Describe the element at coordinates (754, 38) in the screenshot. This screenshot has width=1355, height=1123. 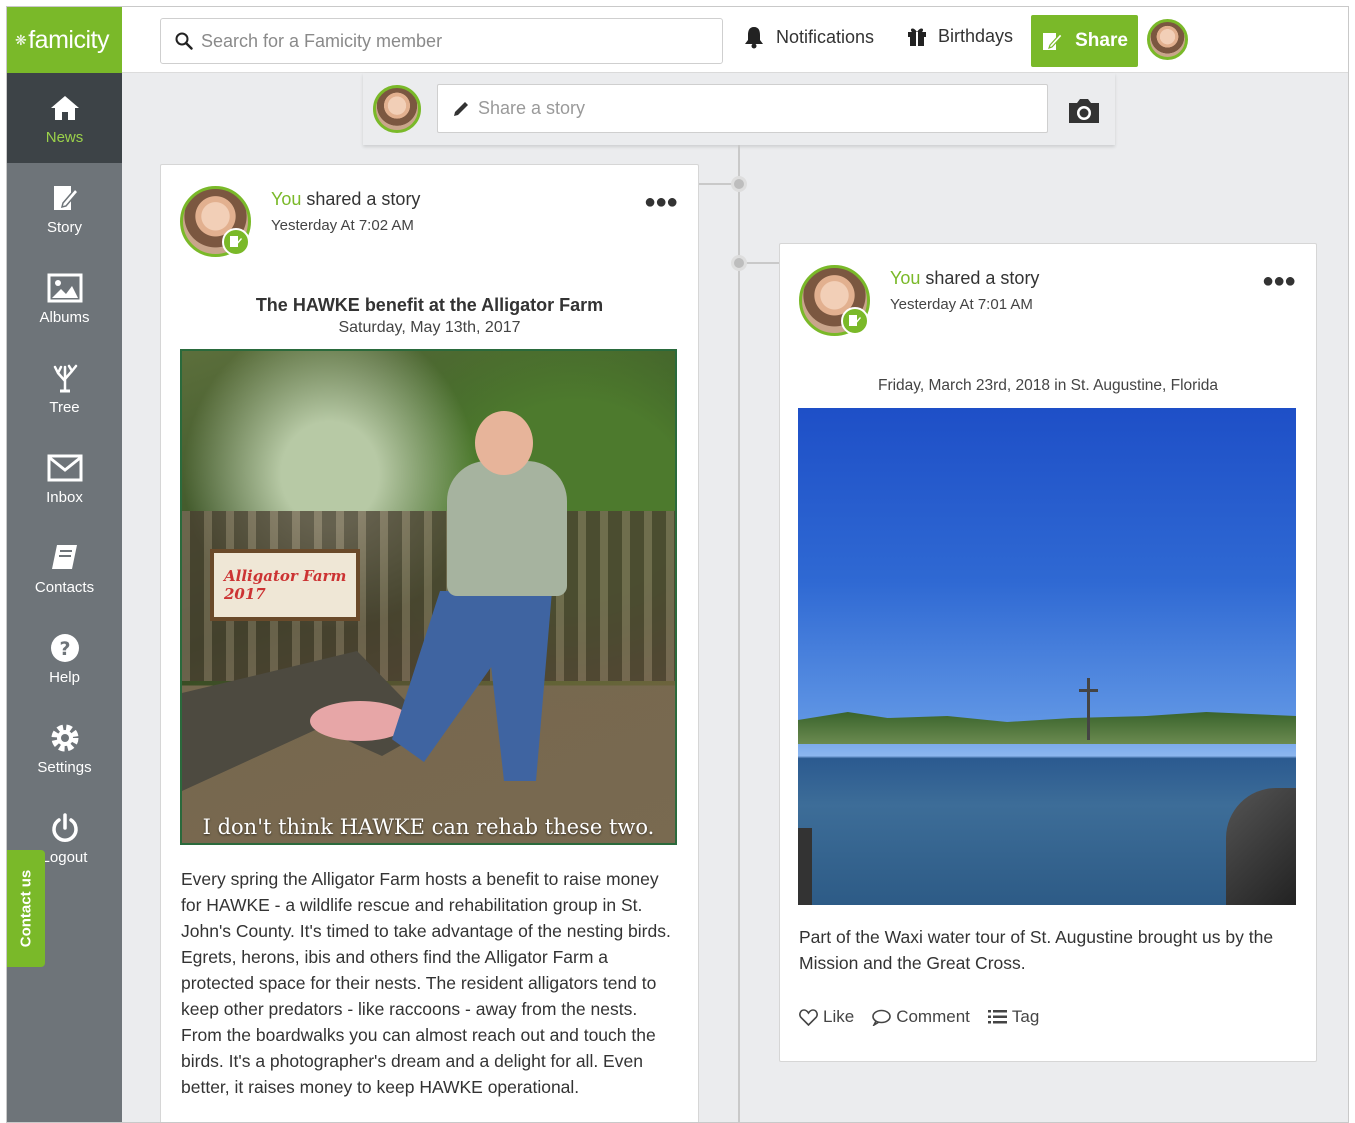
I see `bell-icon` at that location.